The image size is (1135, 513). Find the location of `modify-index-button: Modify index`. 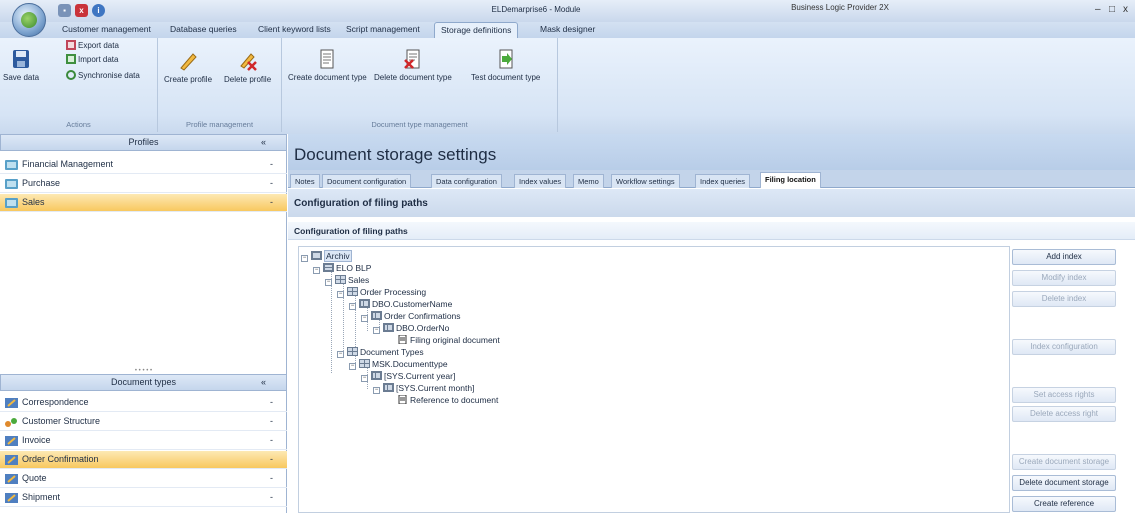

modify-index-button: Modify index is located at coordinates (1064, 278).